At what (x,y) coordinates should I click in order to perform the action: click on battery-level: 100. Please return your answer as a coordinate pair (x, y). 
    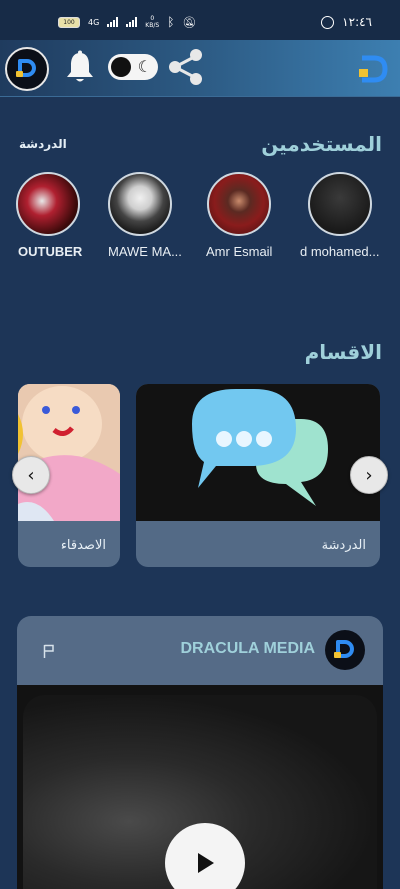
    Looking at the image, I should click on (69, 22).